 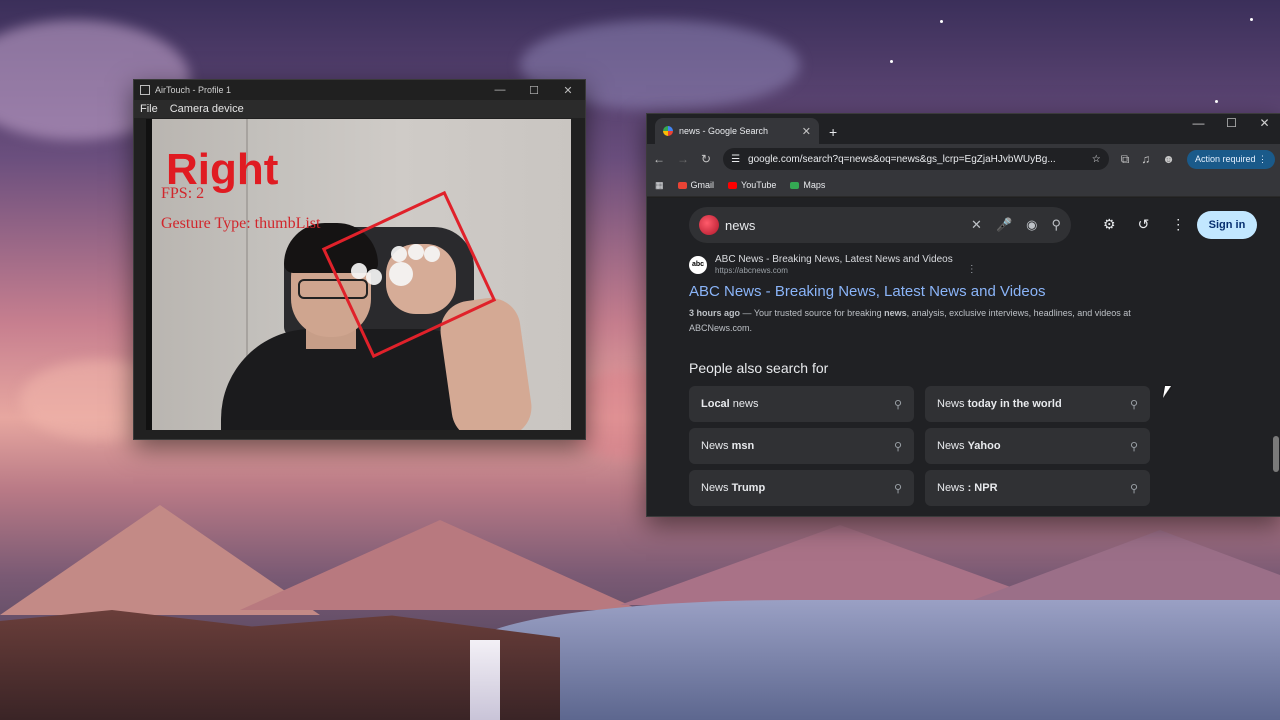 What do you see at coordinates (984, 446) in the screenshot?
I see `chip-bold: Yahoo` at bounding box center [984, 446].